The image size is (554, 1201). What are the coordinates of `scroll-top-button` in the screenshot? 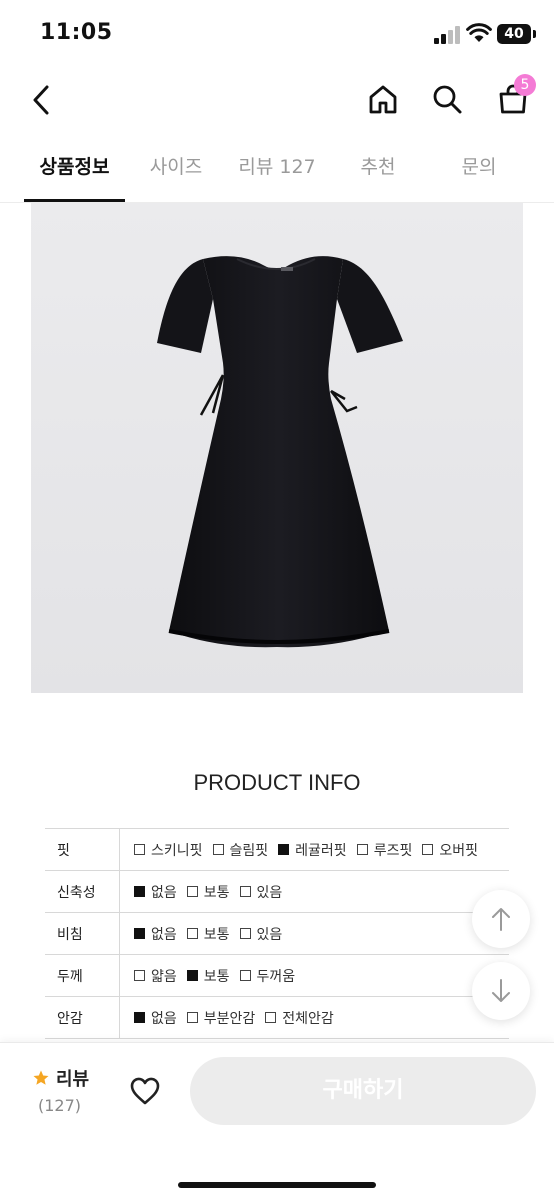 It's located at (501, 919).